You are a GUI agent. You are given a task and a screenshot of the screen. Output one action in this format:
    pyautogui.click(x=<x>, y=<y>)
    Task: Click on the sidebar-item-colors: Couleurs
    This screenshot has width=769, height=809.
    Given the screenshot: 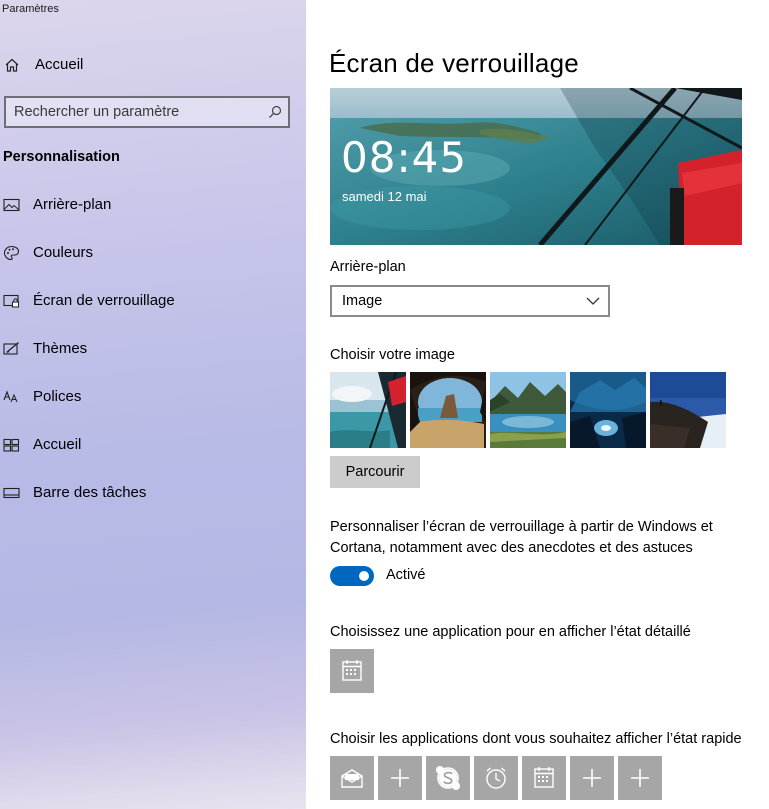 What is the action you would take?
    pyautogui.click(x=153, y=253)
    